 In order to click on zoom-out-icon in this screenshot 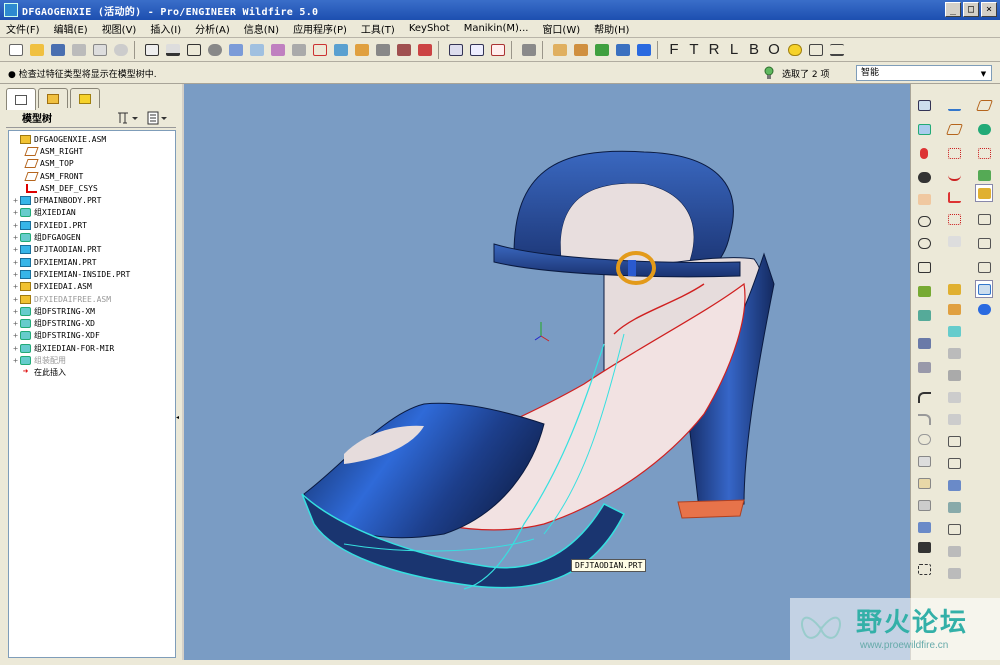, I will do `click(924, 243)`.